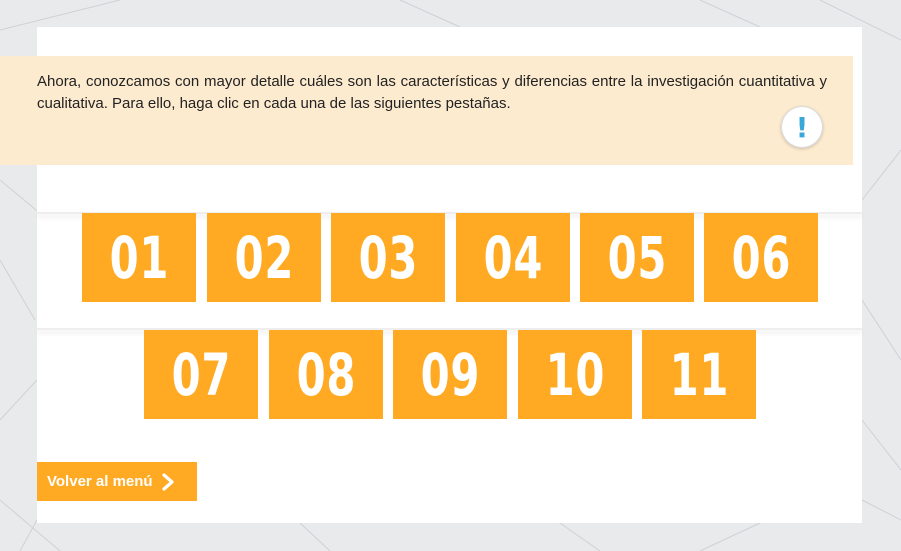  I want to click on tab-09: 09, so click(450, 374).